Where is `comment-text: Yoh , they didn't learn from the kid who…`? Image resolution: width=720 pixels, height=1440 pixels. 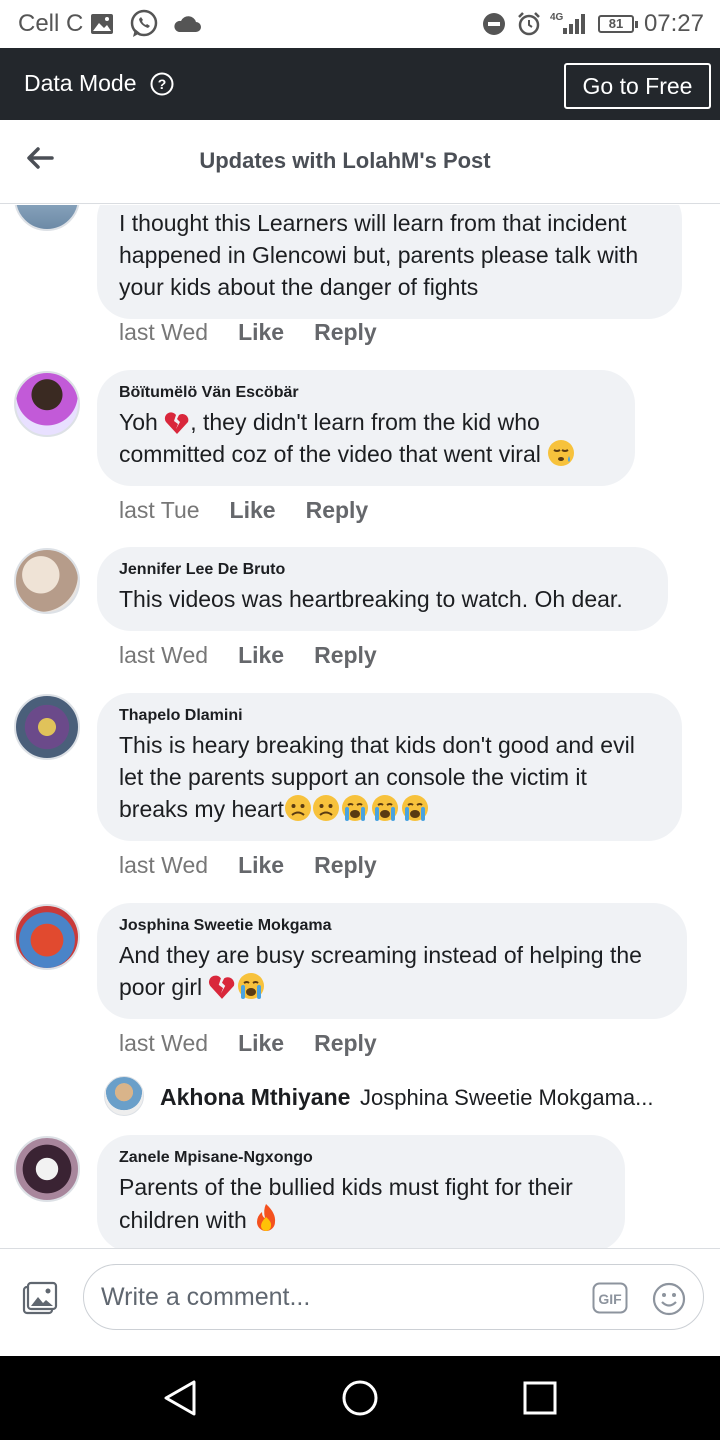
comment-text: Yoh , they didn't learn from the kid who… is located at coordinates (366, 438).